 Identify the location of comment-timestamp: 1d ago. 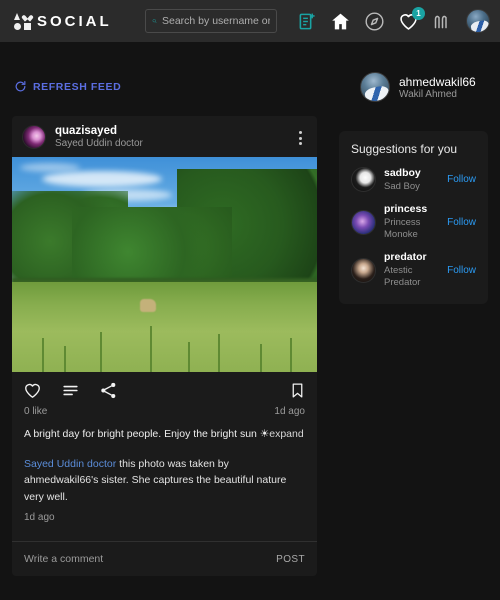
(39, 517).